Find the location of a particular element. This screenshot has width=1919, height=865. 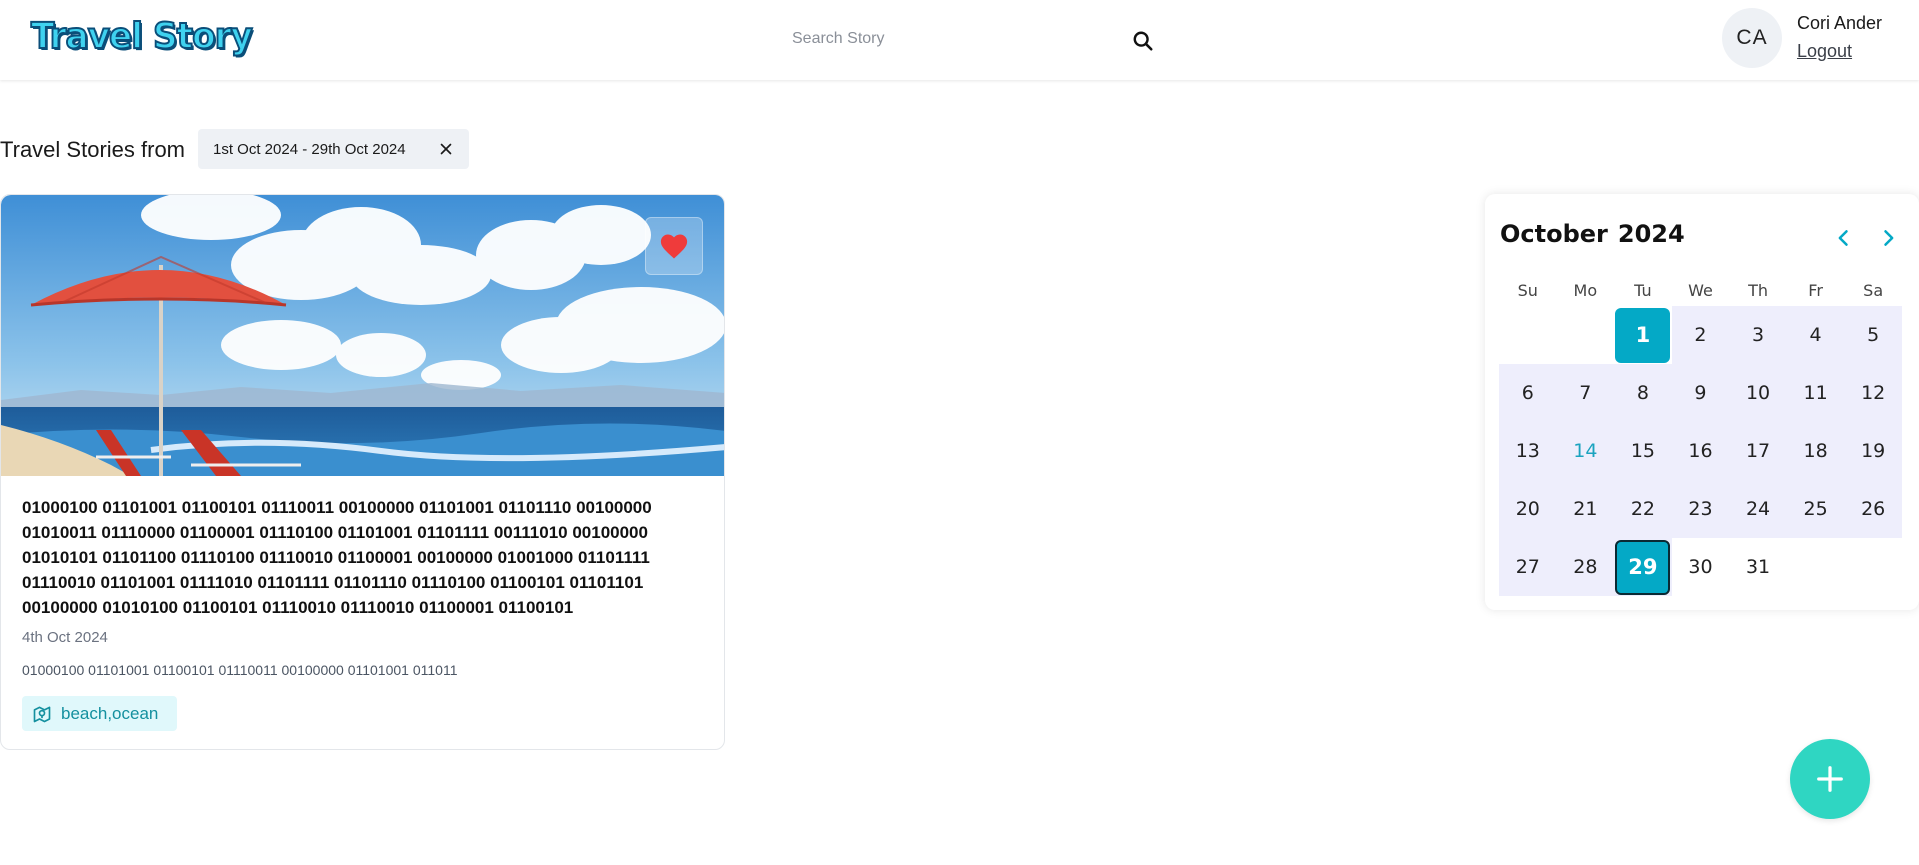

add-story-button is located at coordinates (1830, 779).